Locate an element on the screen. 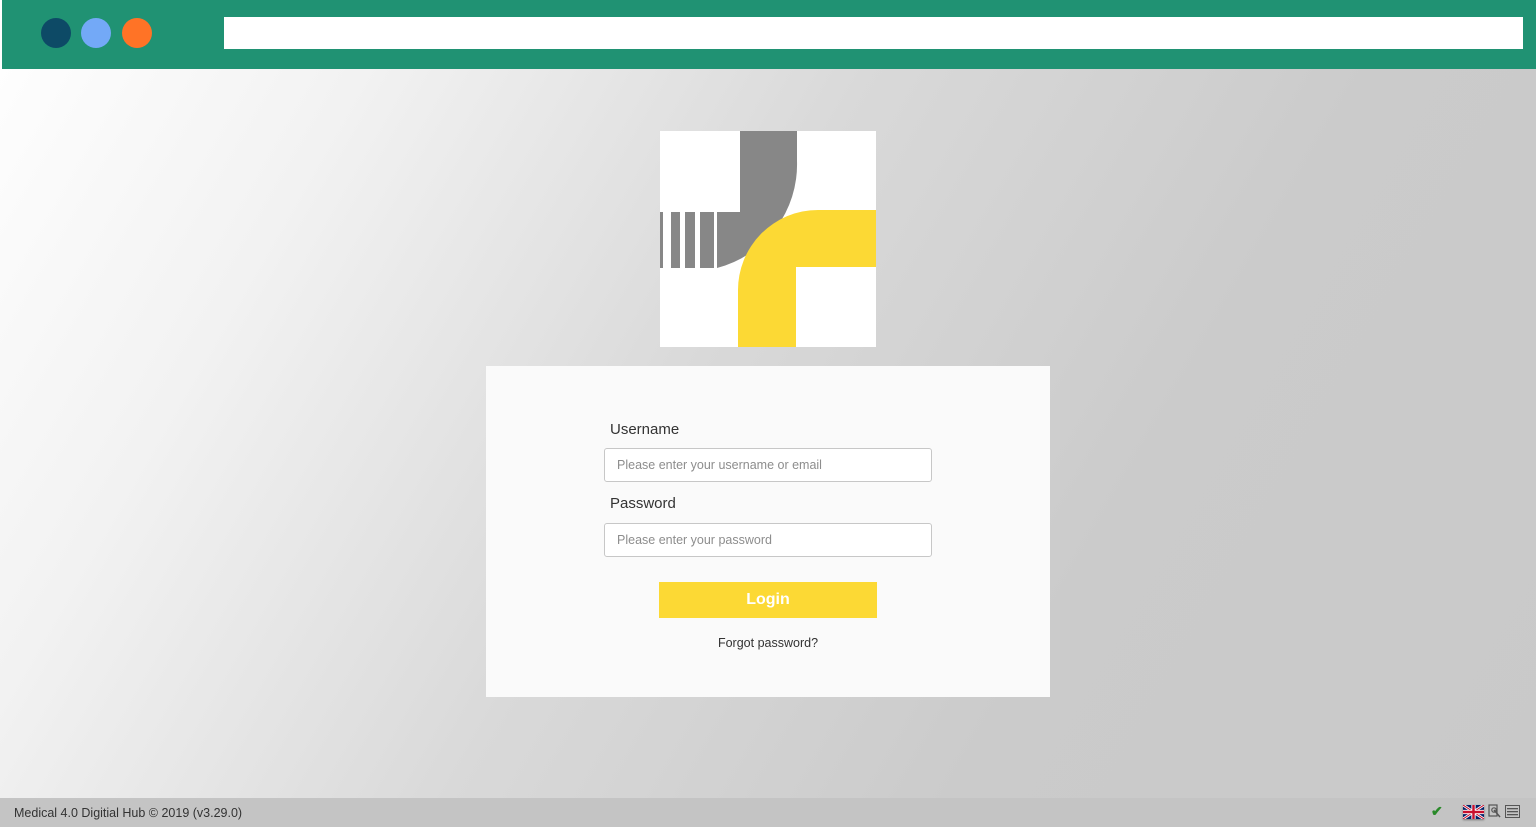 The image size is (1536, 827). username-input is located at coordinates (768, 465).